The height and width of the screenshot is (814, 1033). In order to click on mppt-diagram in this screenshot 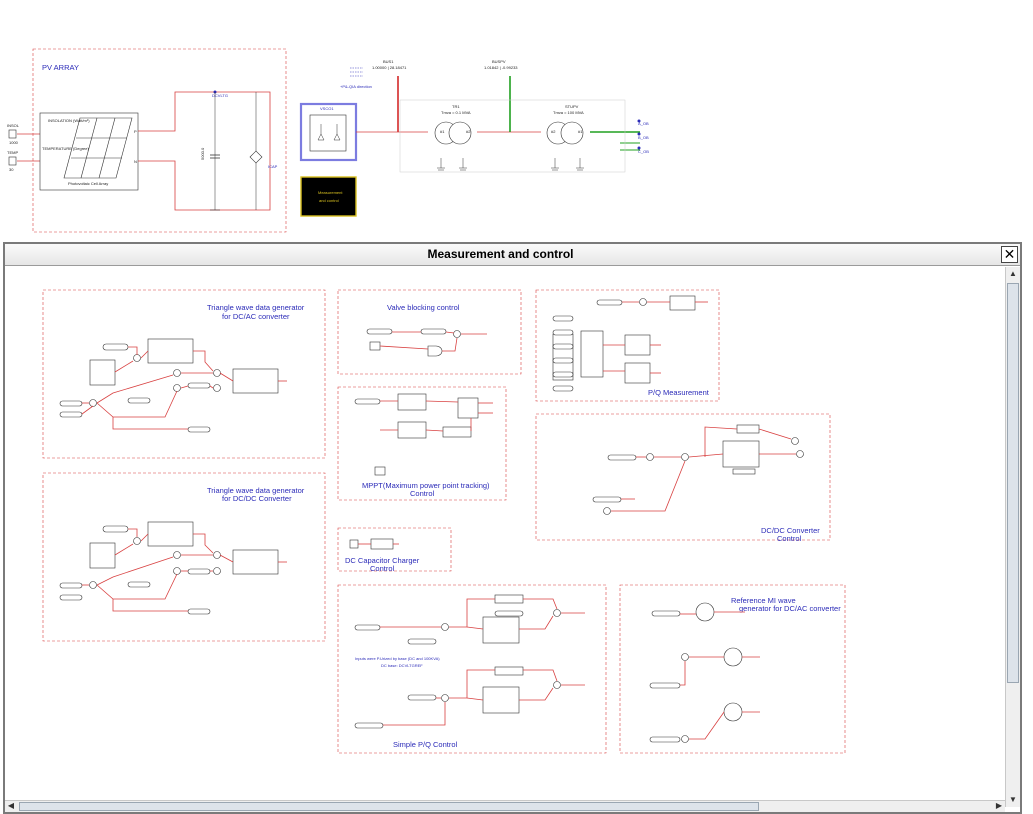, I will do `click(423, 434)`.